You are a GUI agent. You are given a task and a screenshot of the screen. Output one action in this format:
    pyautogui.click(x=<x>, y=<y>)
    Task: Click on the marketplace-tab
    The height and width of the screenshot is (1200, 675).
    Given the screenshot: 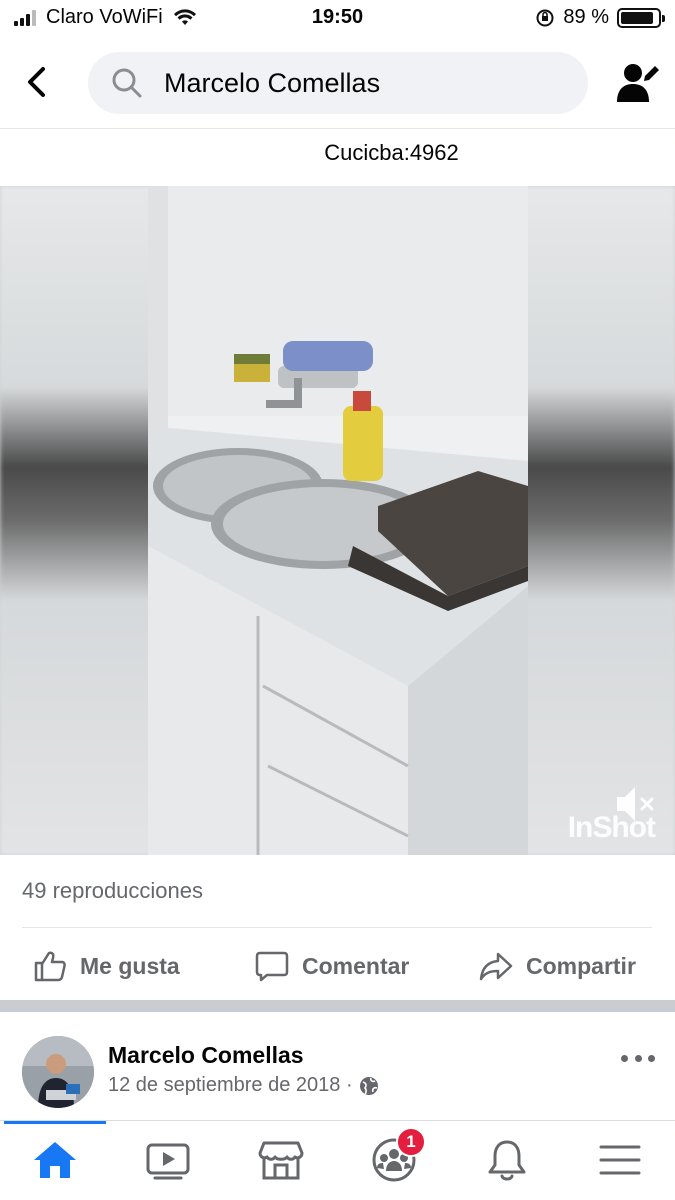 What is the action you would take?
    pyautogui.click(x=281, y=1160)
    